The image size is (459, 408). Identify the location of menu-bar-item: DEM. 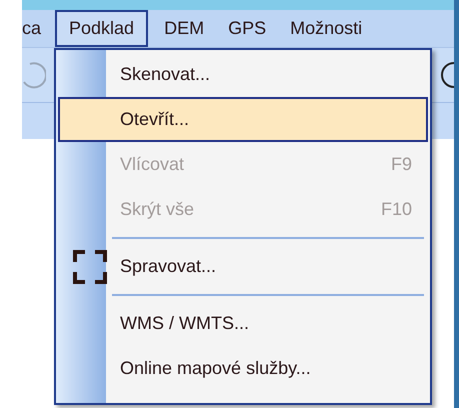
(184, 28).